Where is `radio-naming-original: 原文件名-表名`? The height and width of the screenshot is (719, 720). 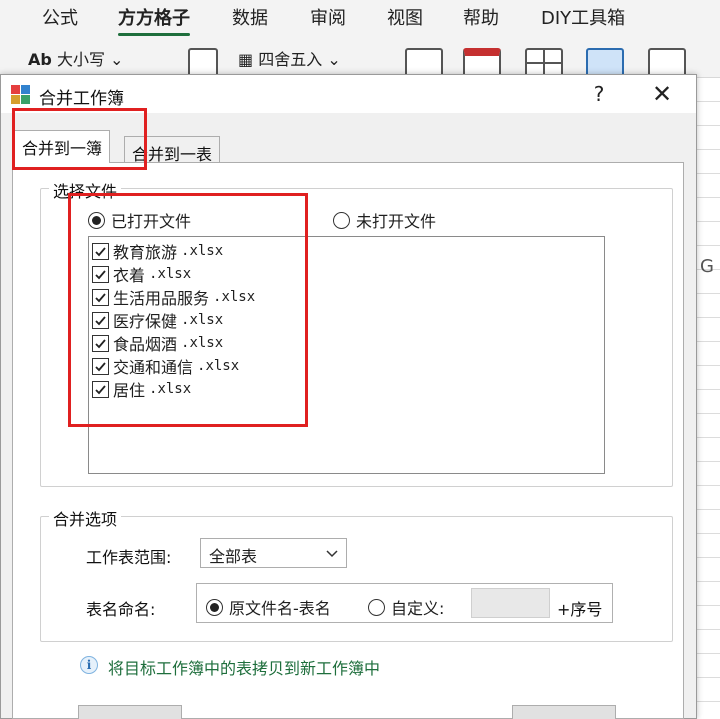 radio-naming-original: 原文件名-表名 is located at coordinates (268, 607).